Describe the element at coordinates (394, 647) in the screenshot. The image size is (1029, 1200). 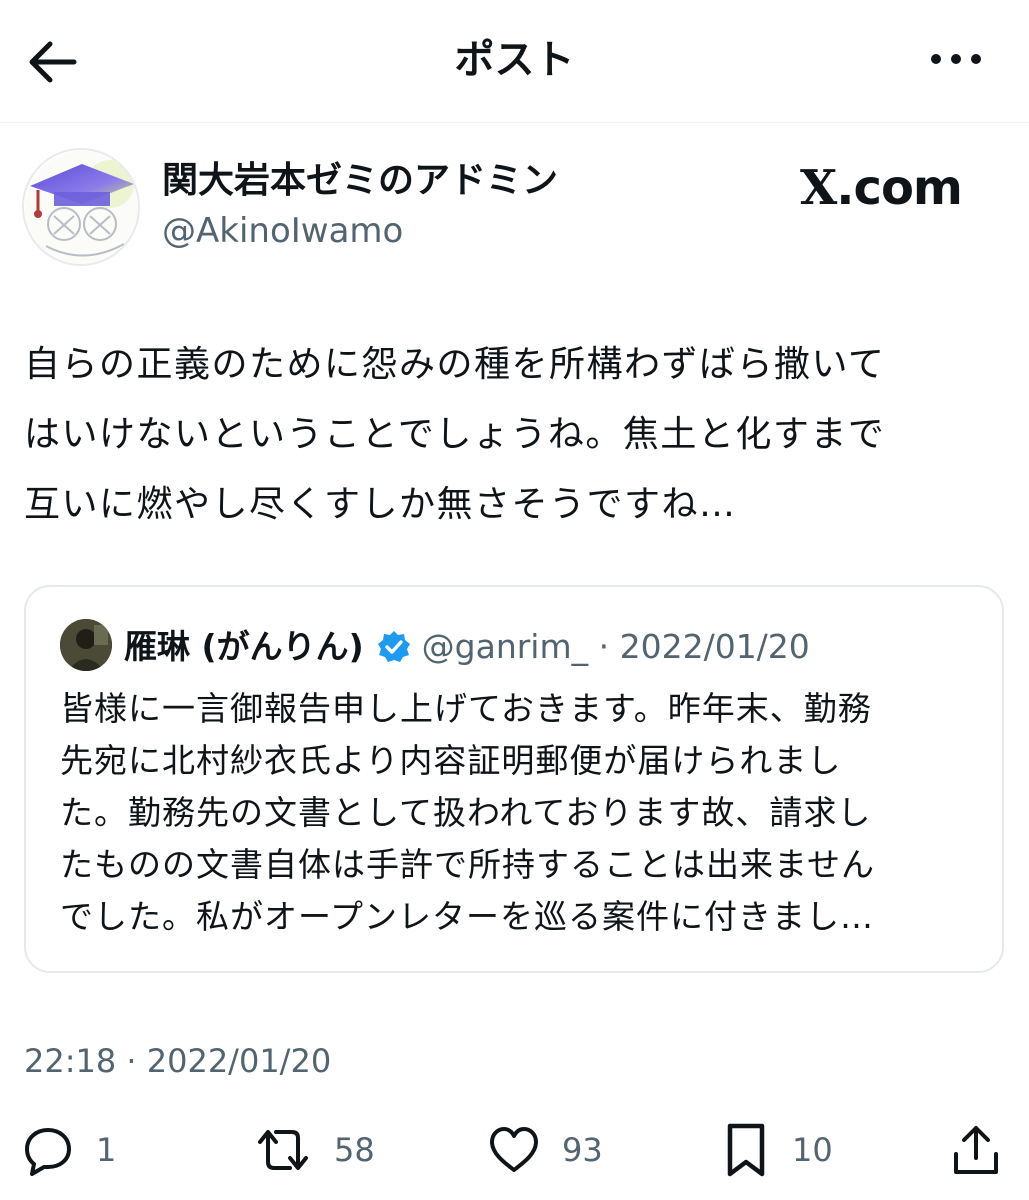
I see `verified-badge-icon` at that location.